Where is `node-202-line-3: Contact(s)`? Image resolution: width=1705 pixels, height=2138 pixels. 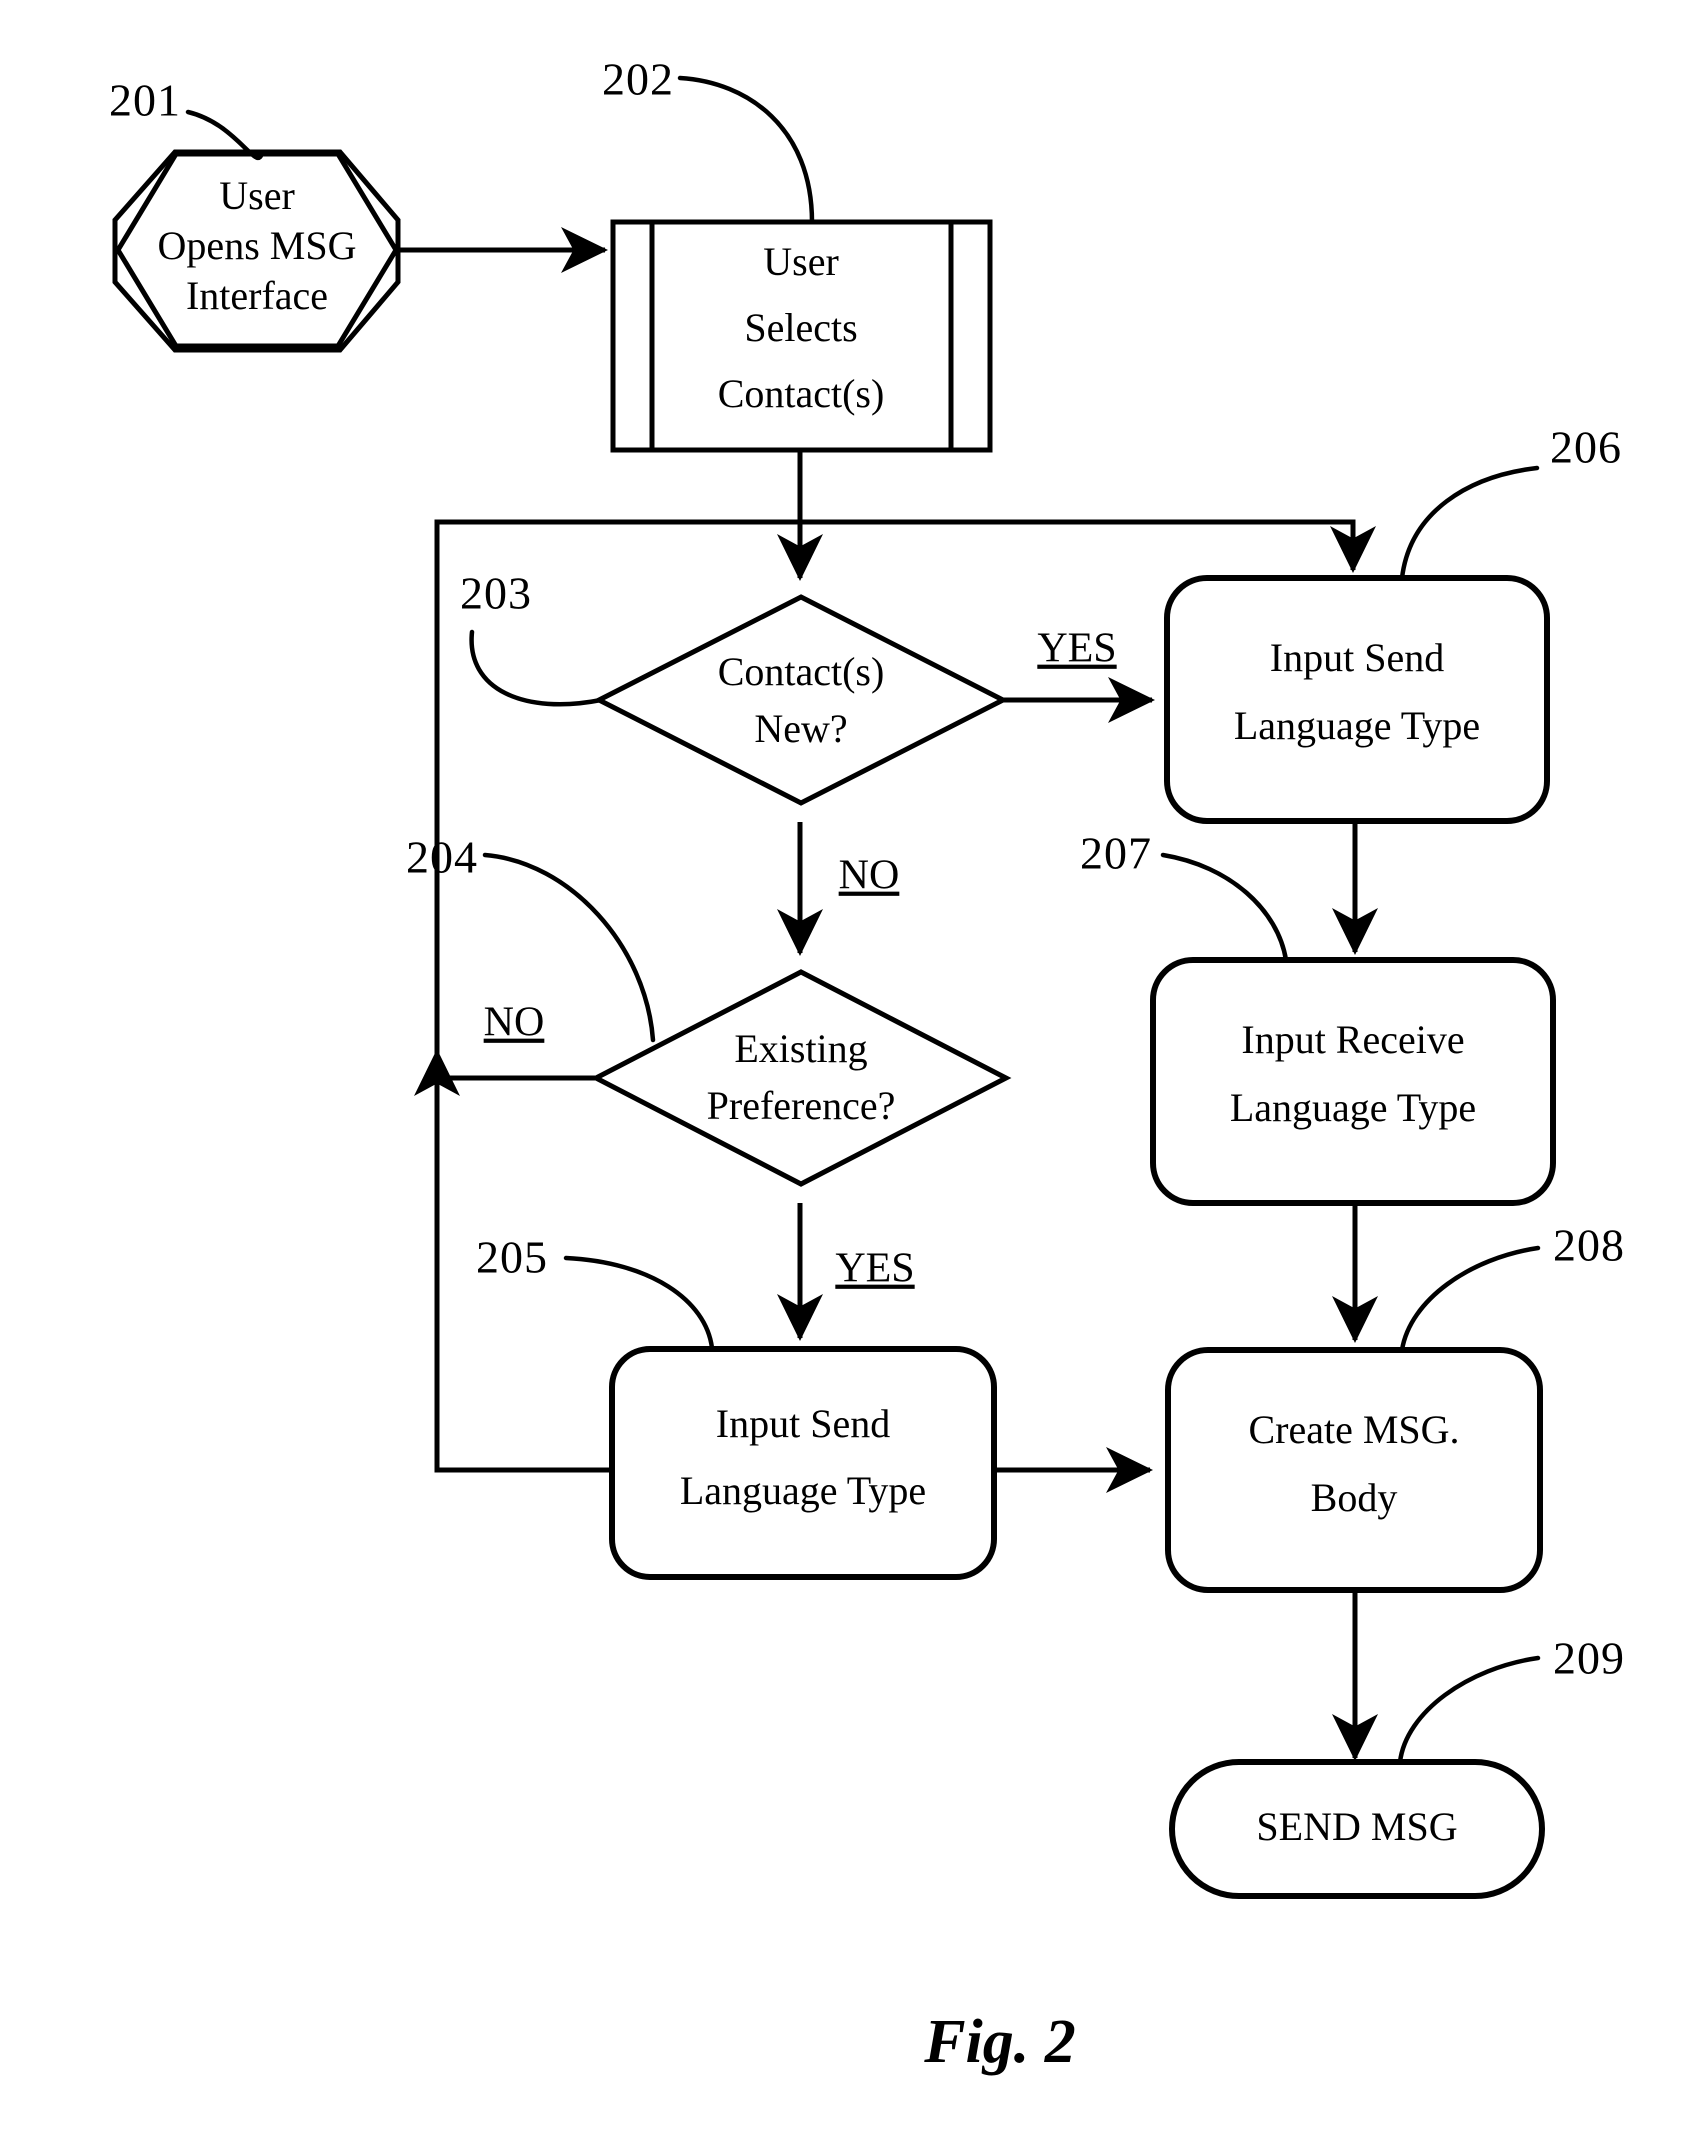
node-202-line-3: Contact(s) is located at coordinates (801, 393).